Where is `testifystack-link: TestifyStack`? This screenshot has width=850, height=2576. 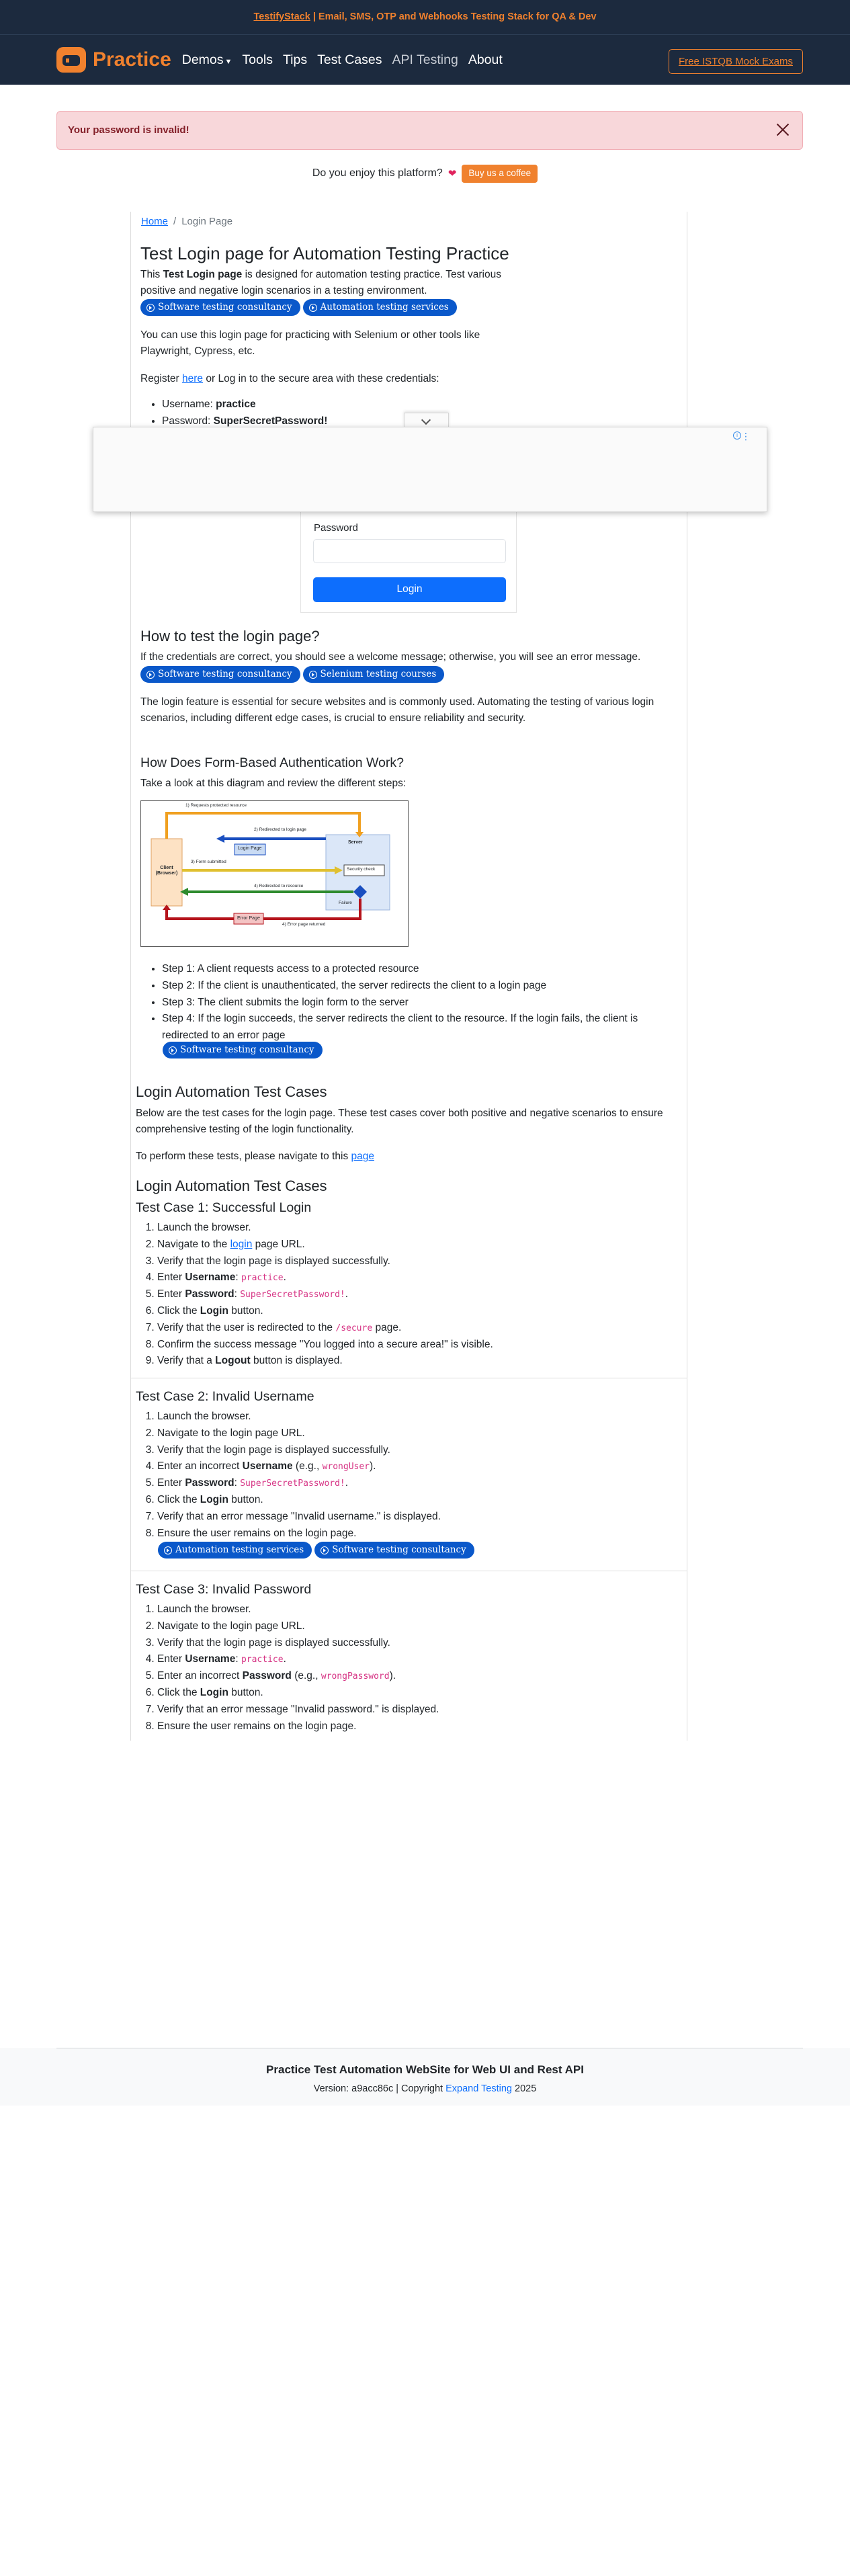
testifystack-link: TestifyStack is located at coordinates (281, 16).